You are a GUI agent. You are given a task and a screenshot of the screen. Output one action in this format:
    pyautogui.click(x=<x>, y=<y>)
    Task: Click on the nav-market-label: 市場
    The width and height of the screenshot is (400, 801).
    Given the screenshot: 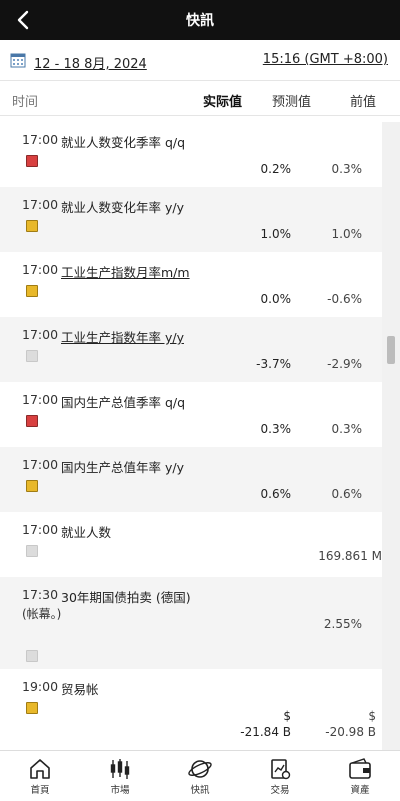 What is the action you would take?
    pyautogui.click(x=120, y=790)
    